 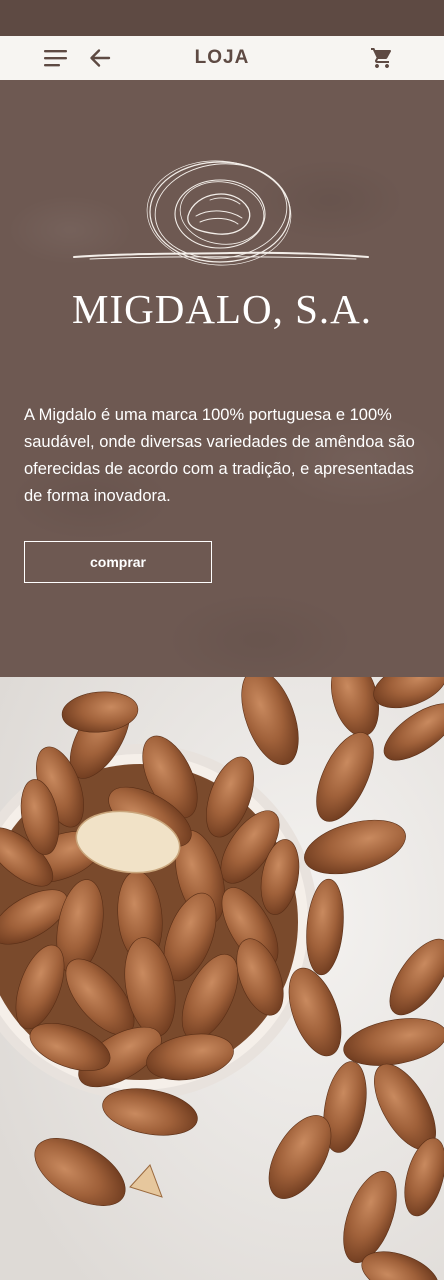 I want to click on buy-button: comprar, so click(x=118, y=562).